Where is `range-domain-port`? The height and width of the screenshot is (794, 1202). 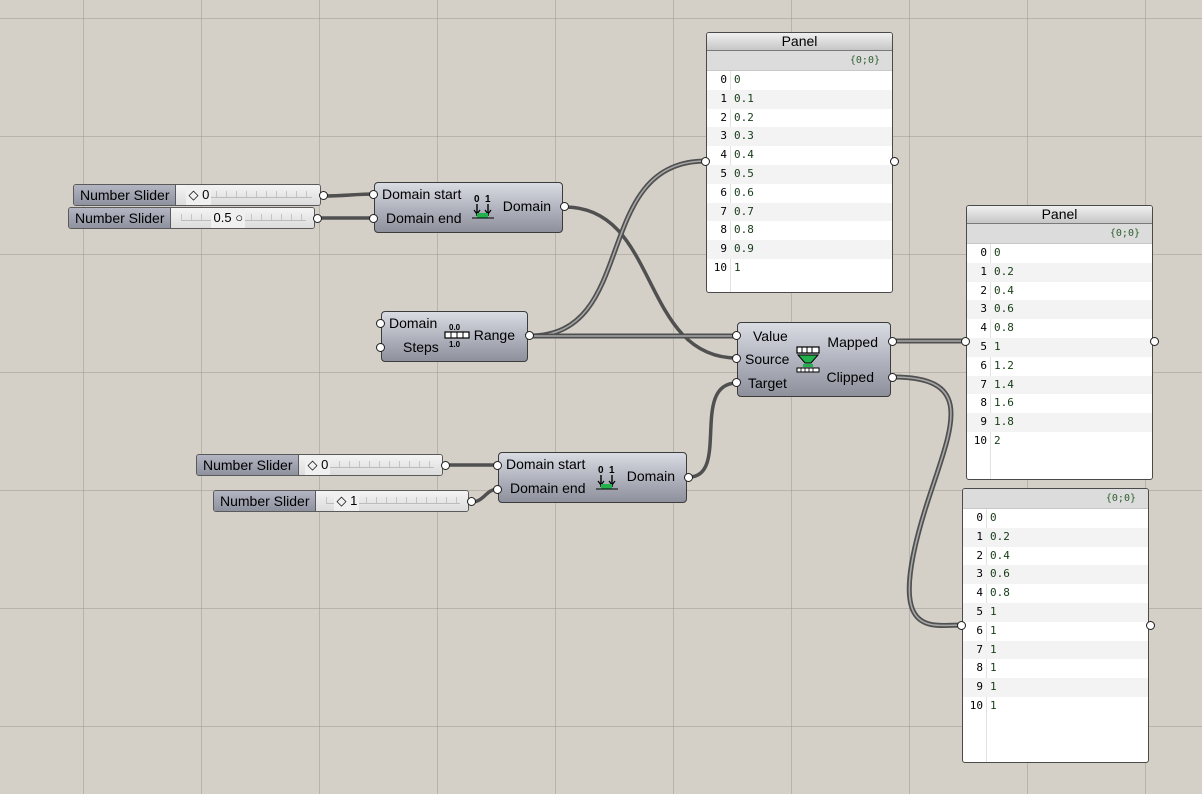
range-domain-port is located at coordinates (380, 323).